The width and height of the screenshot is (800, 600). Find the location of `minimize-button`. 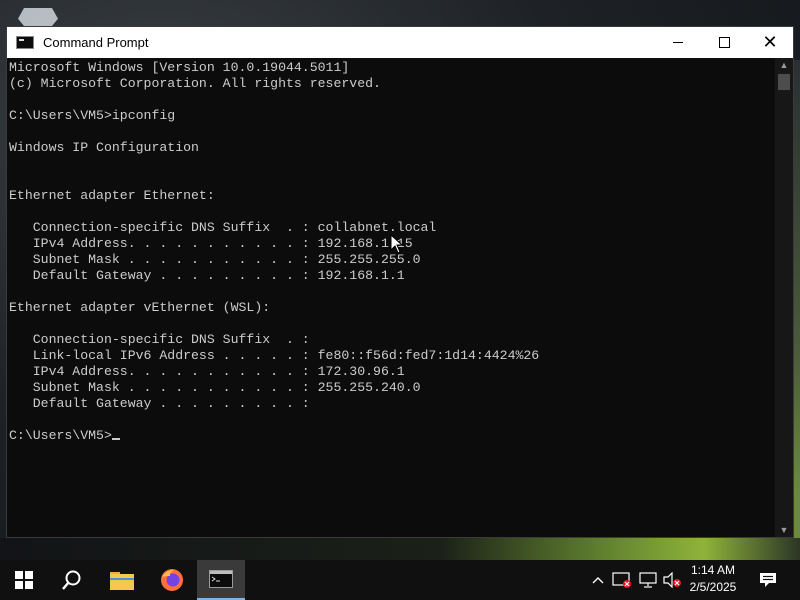

minimize-button is located at coordinates (678, 42).